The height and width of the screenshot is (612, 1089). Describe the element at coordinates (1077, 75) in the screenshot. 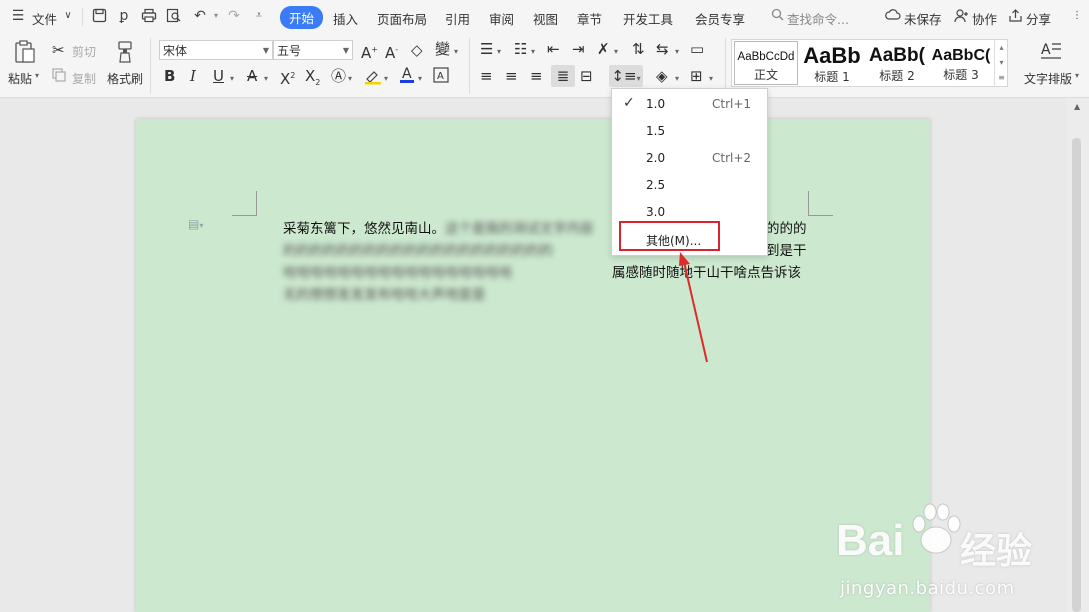

I see `text-layout-dropdown-icon: ▾` at that location.